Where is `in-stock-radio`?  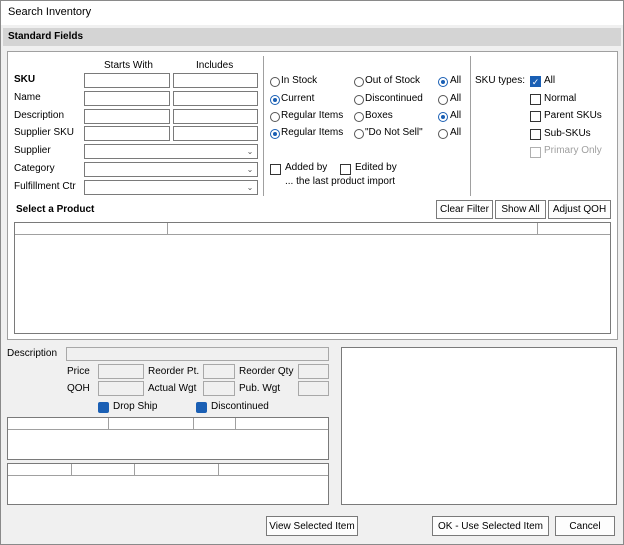 in-stock-radio is located at coordinates (275, 82).